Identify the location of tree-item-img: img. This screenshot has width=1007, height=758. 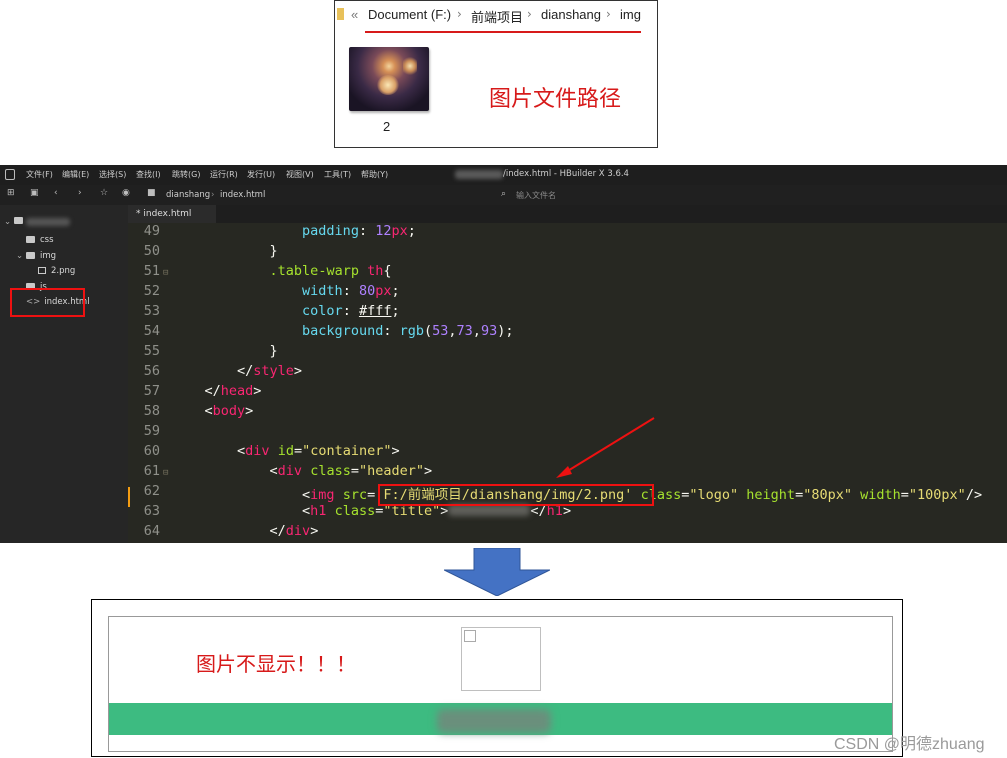
(41, 256).